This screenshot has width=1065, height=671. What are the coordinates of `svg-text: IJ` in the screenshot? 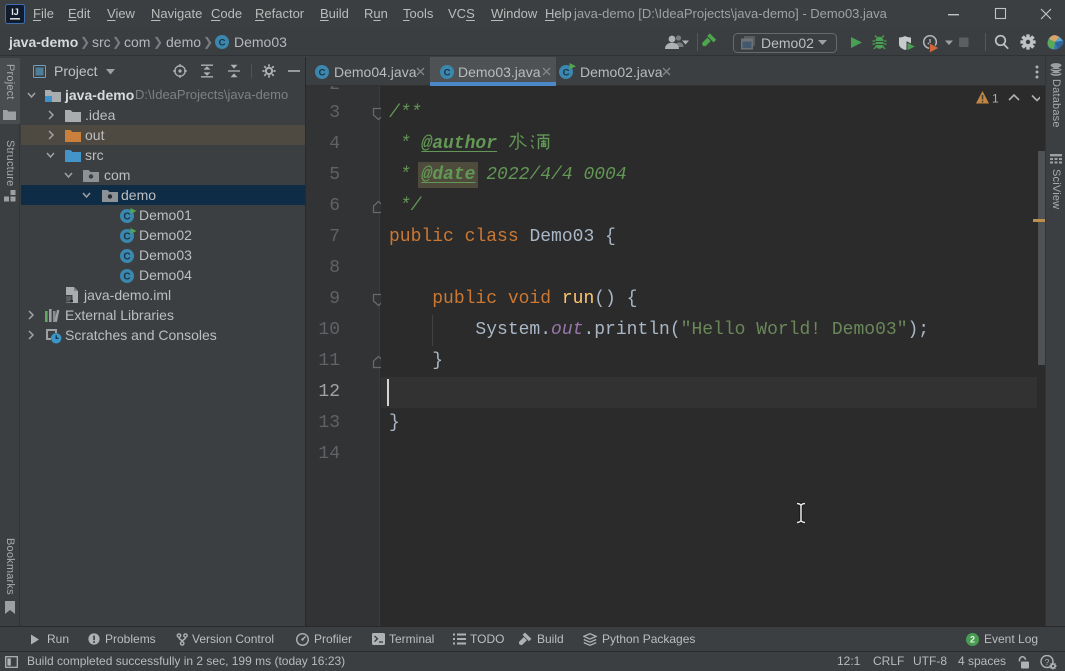 It's located at (15, 12).